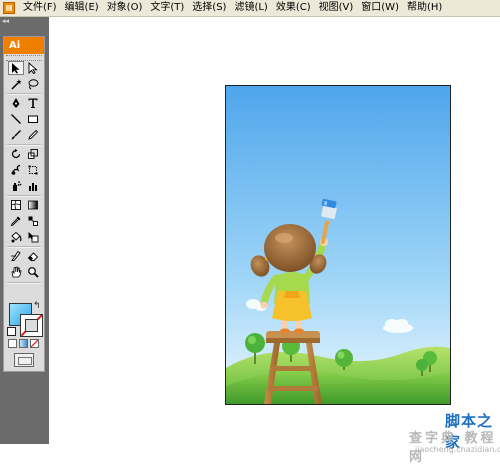 The height and width of the screenshot is (465, 500). I want to click on menu-filter: 滤镜(L), so click(250, 8).